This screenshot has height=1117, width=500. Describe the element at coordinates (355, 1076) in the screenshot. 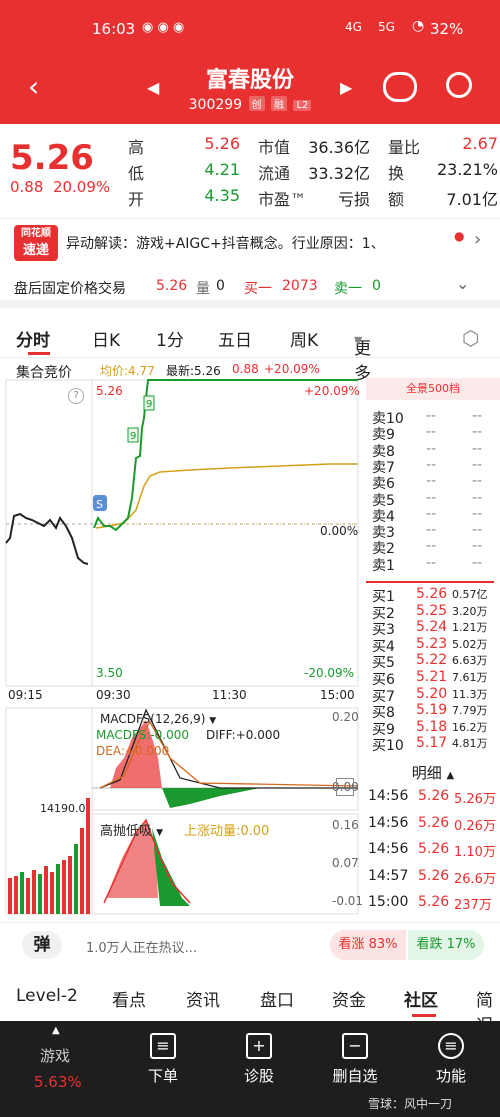

I see `remove-watchlist-label: 删自选` at that location.